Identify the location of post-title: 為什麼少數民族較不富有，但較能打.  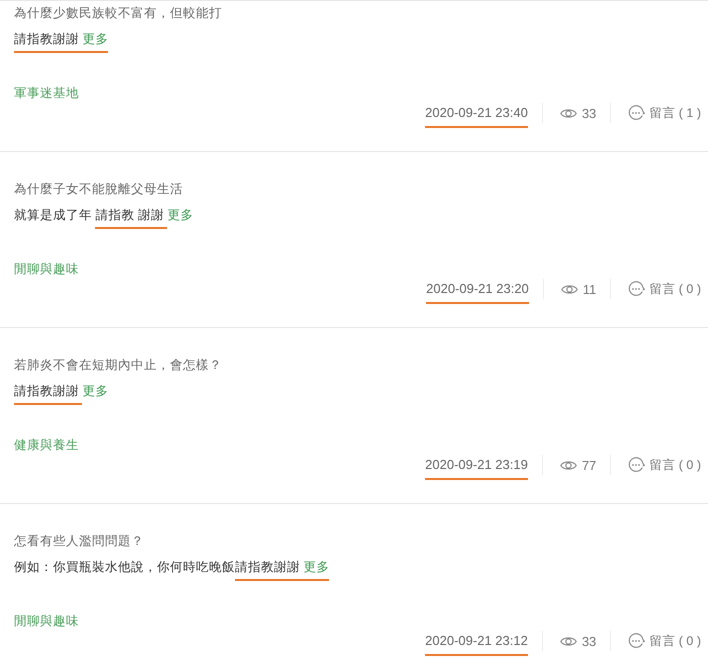
(118, 13).